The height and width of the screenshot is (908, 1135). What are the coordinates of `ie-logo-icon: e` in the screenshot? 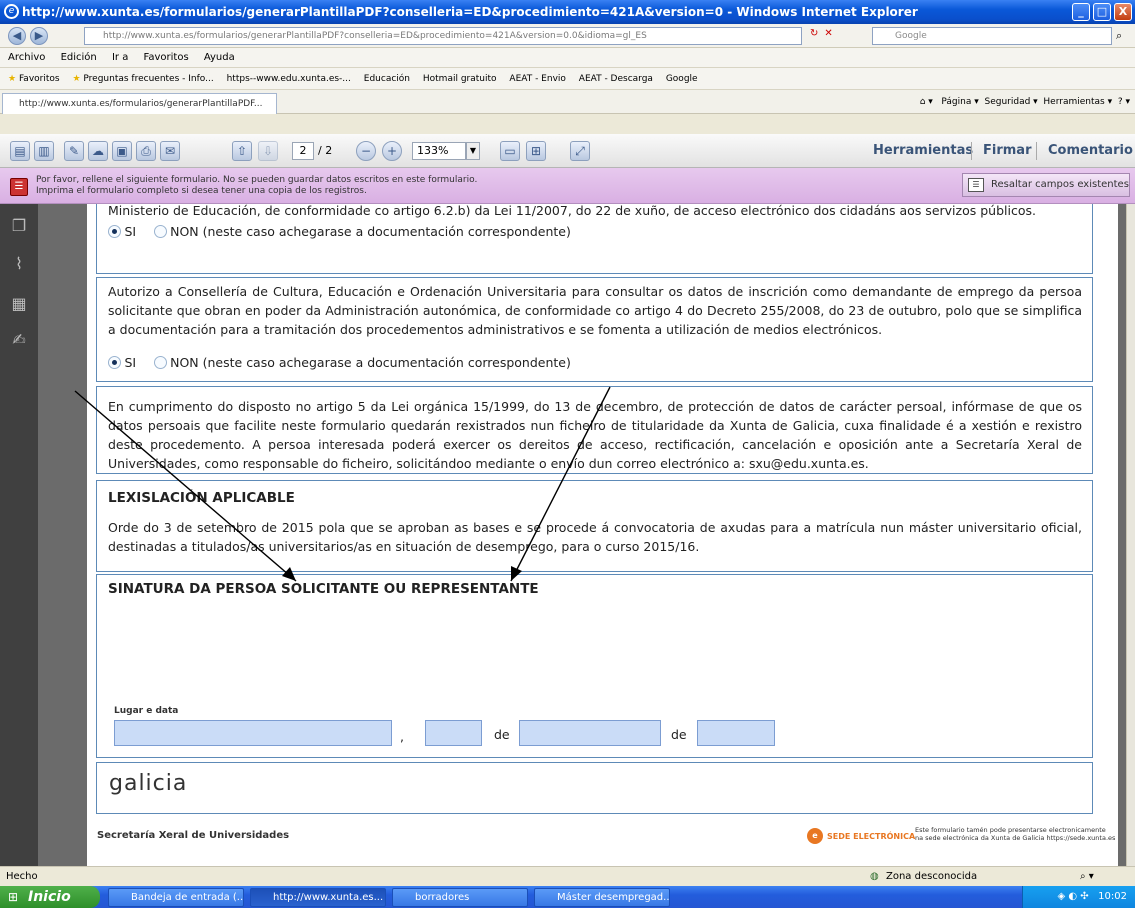 It's located at (11, 11).